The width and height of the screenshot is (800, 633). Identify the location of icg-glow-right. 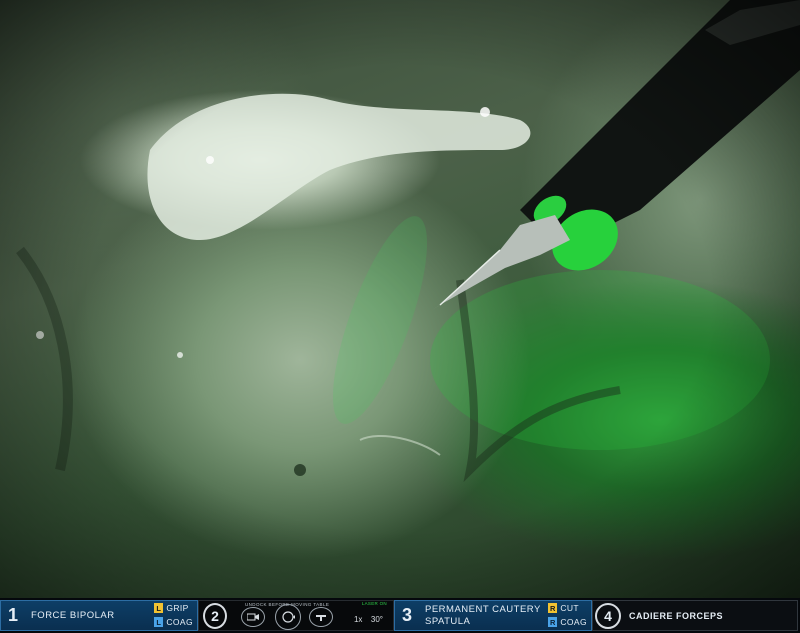
(600, 360).